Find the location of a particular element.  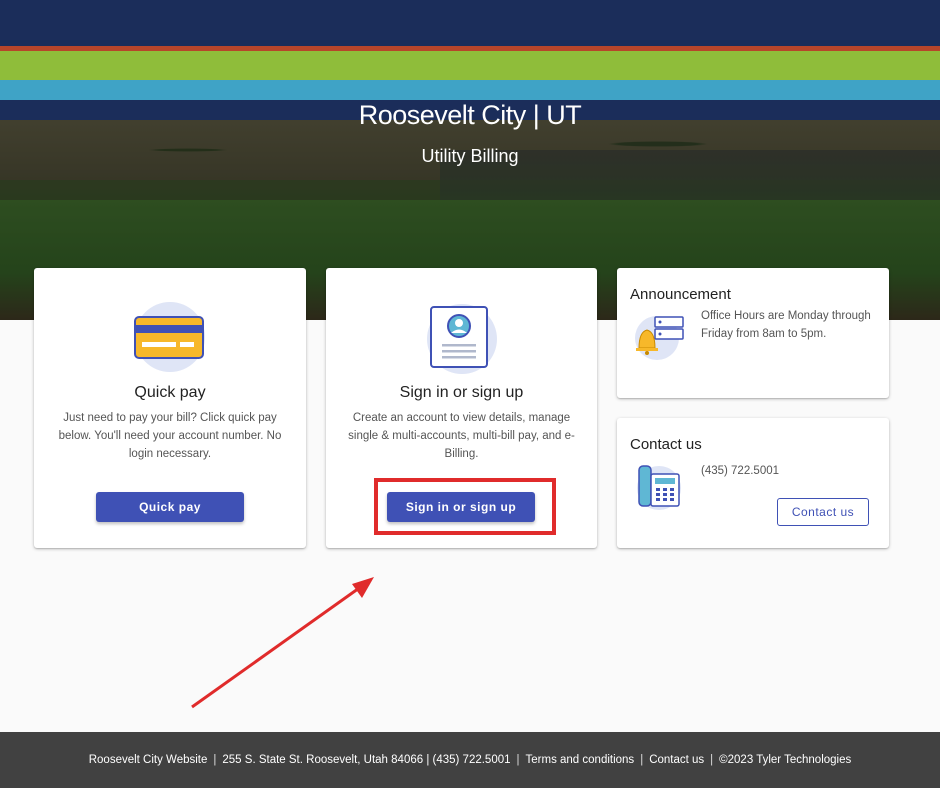

announcement-title: Announcement is located at coordinates (680, 294).